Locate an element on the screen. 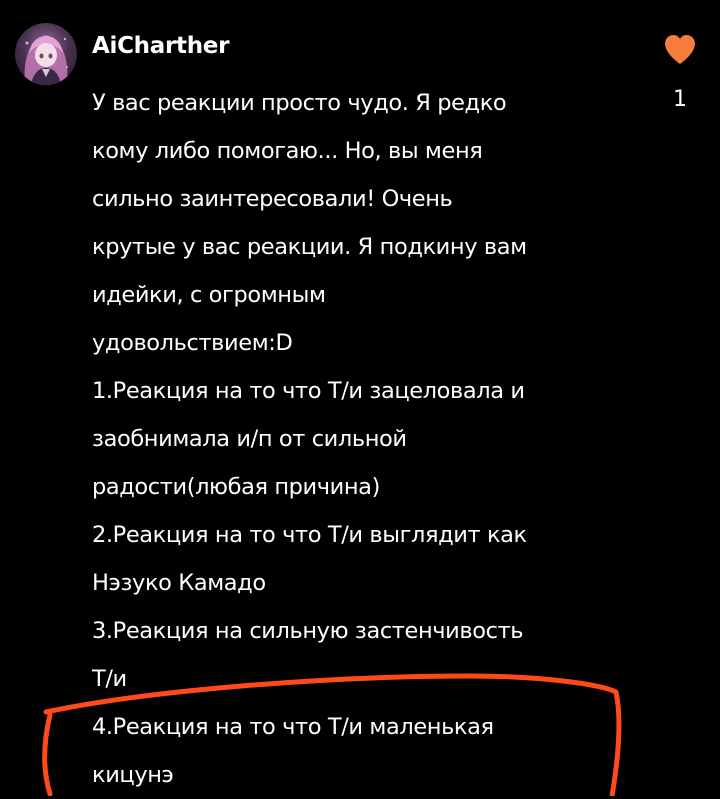 The width and height of the screenshot is (720, 799). username: AiCharther is located at coordinates (160, 46).